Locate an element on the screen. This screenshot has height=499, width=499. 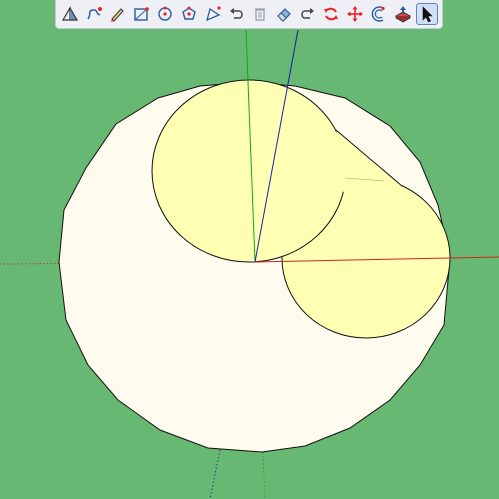
push-pull-icon is located at coordinates (402, 14).